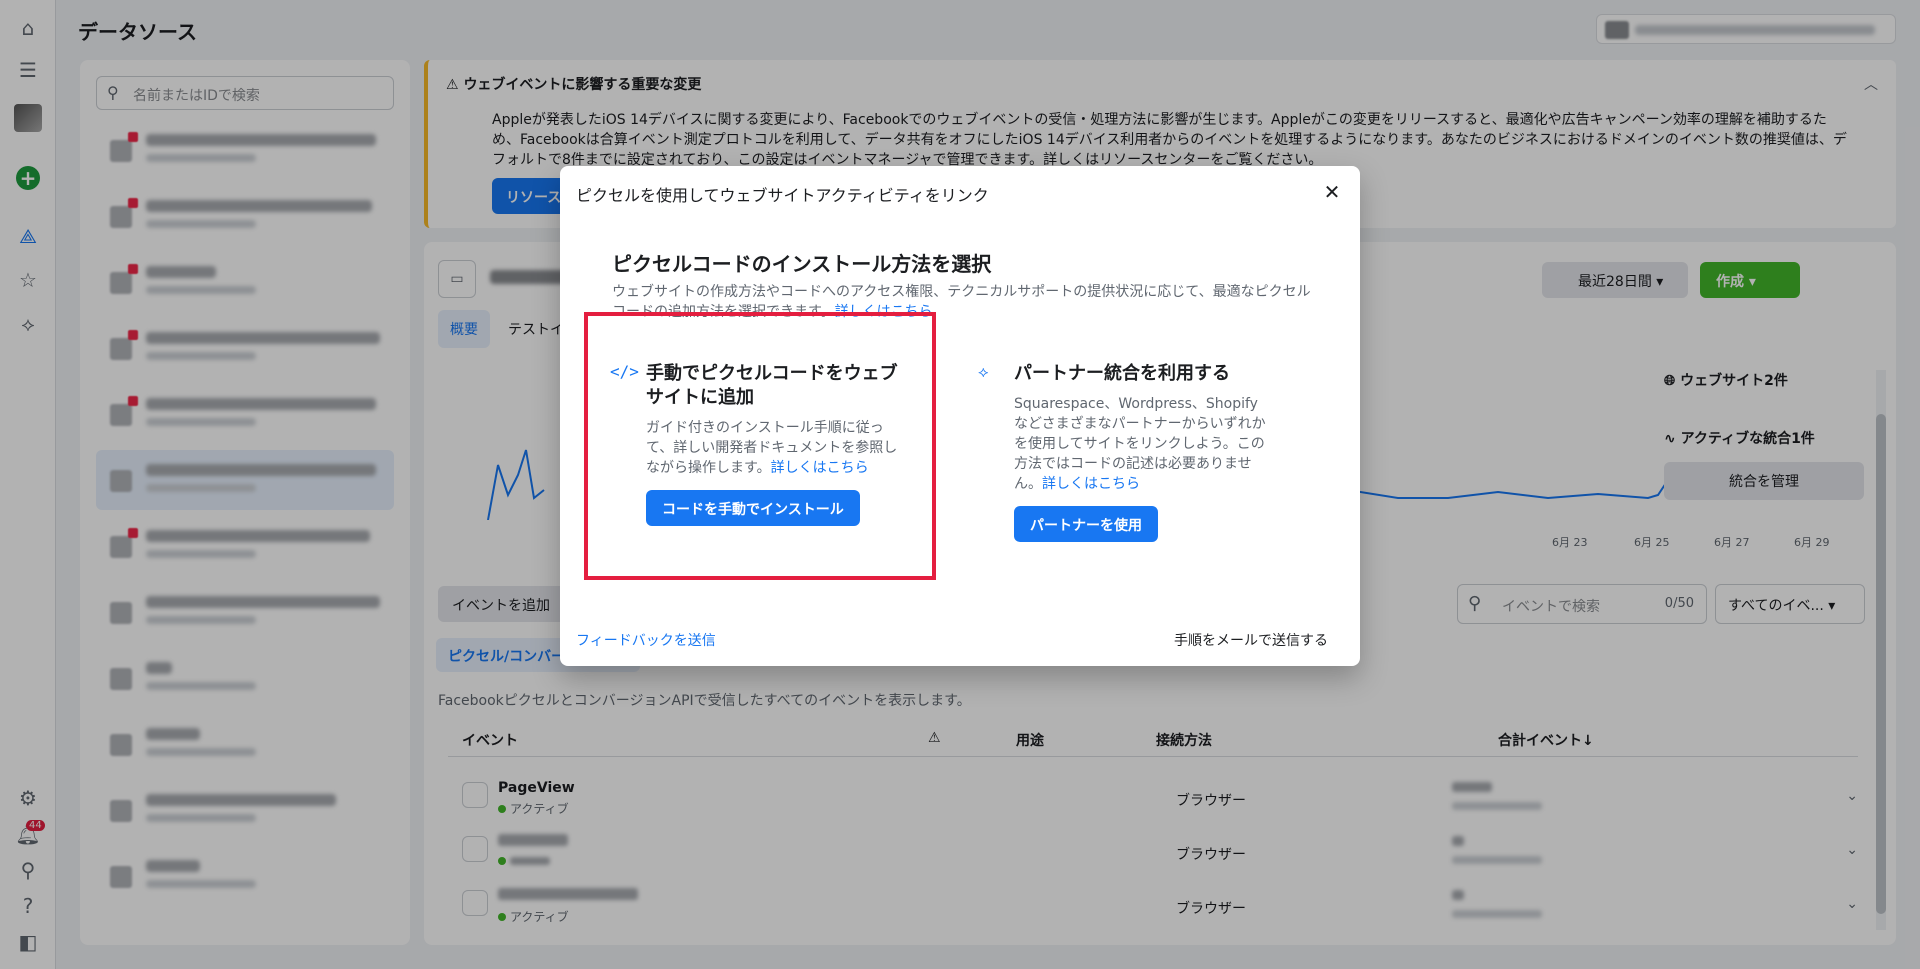  I want to click on manual-learn-more-link: 詳しくはこちら, so click(820, 468).